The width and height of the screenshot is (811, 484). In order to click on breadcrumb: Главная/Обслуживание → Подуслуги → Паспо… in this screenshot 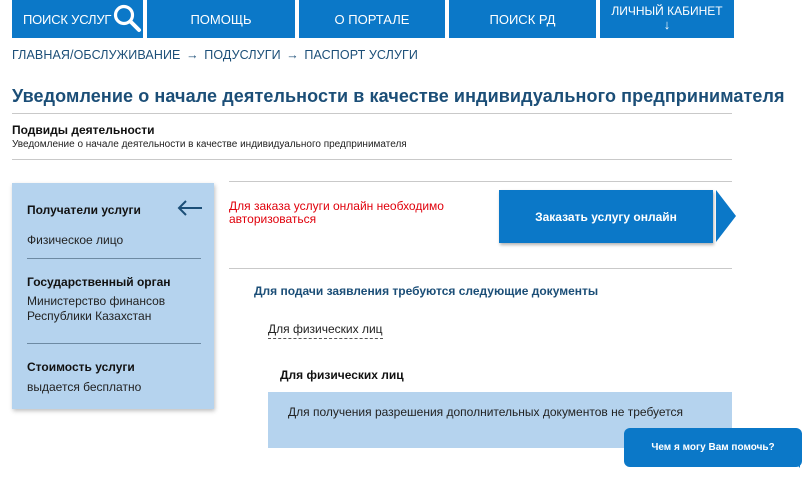, I will do `click(215, 55)`.